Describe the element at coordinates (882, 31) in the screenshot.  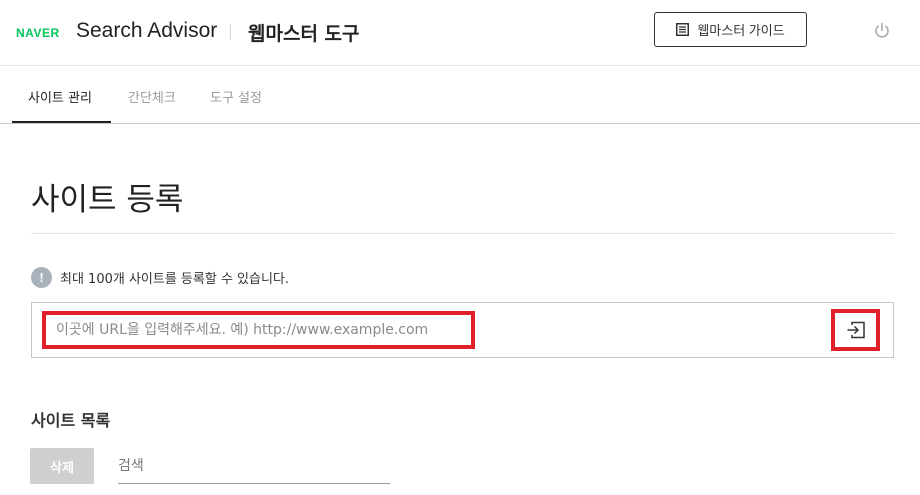
I see `power-logout-icon` at that location.